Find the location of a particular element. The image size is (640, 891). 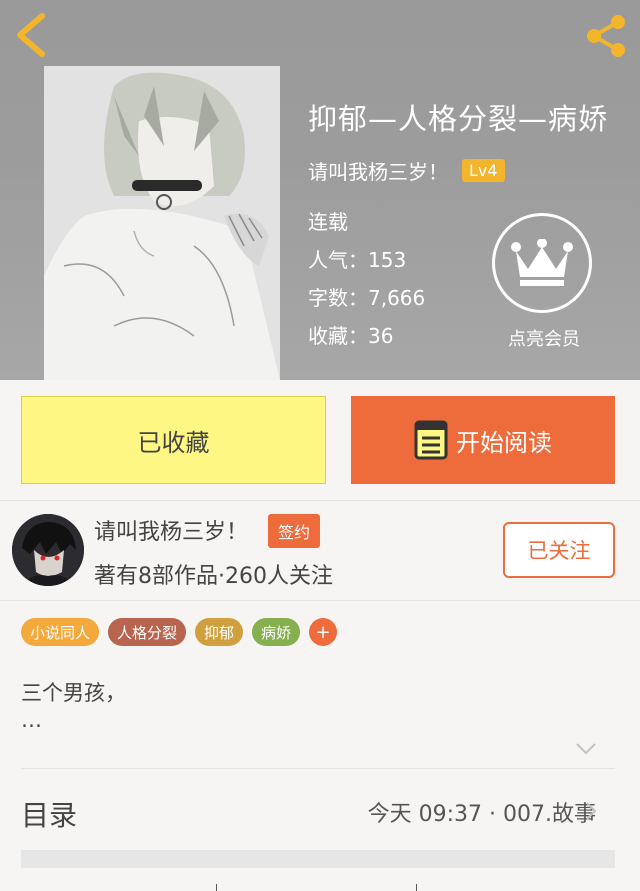

popularity-stat: 人气：153 is located at coordinates (357, 260).